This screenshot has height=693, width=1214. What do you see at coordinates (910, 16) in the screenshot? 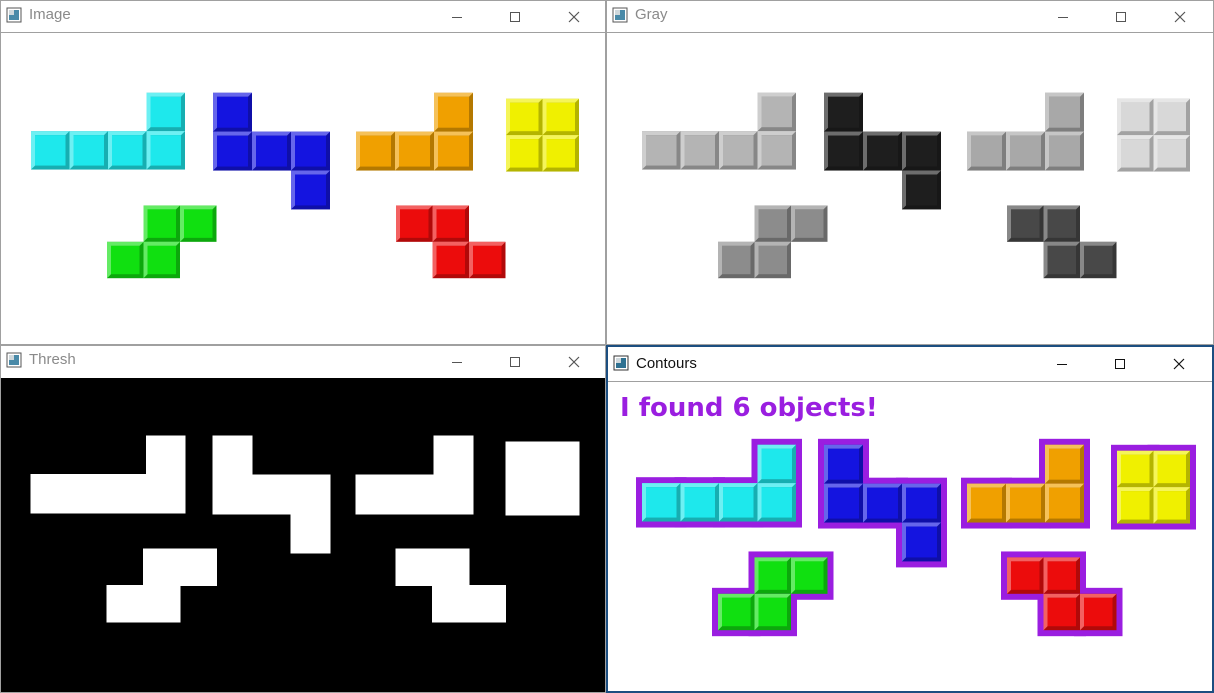
I see `titlebar: Gray` at bounding box center [910, 16].